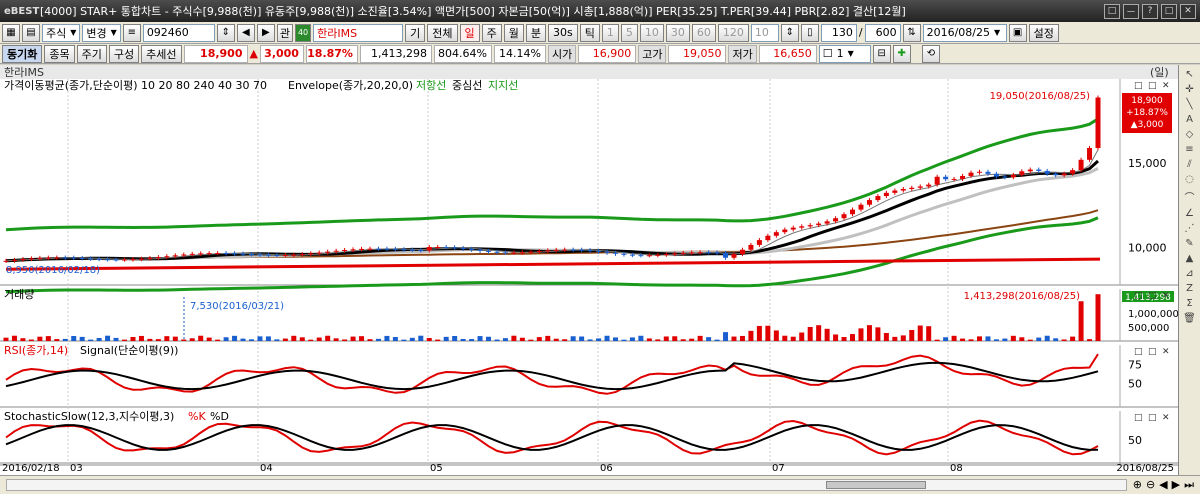 The height and width of the screenshot is (494, 1200). I want to click on low-price: 16,650, so click(787, 53).